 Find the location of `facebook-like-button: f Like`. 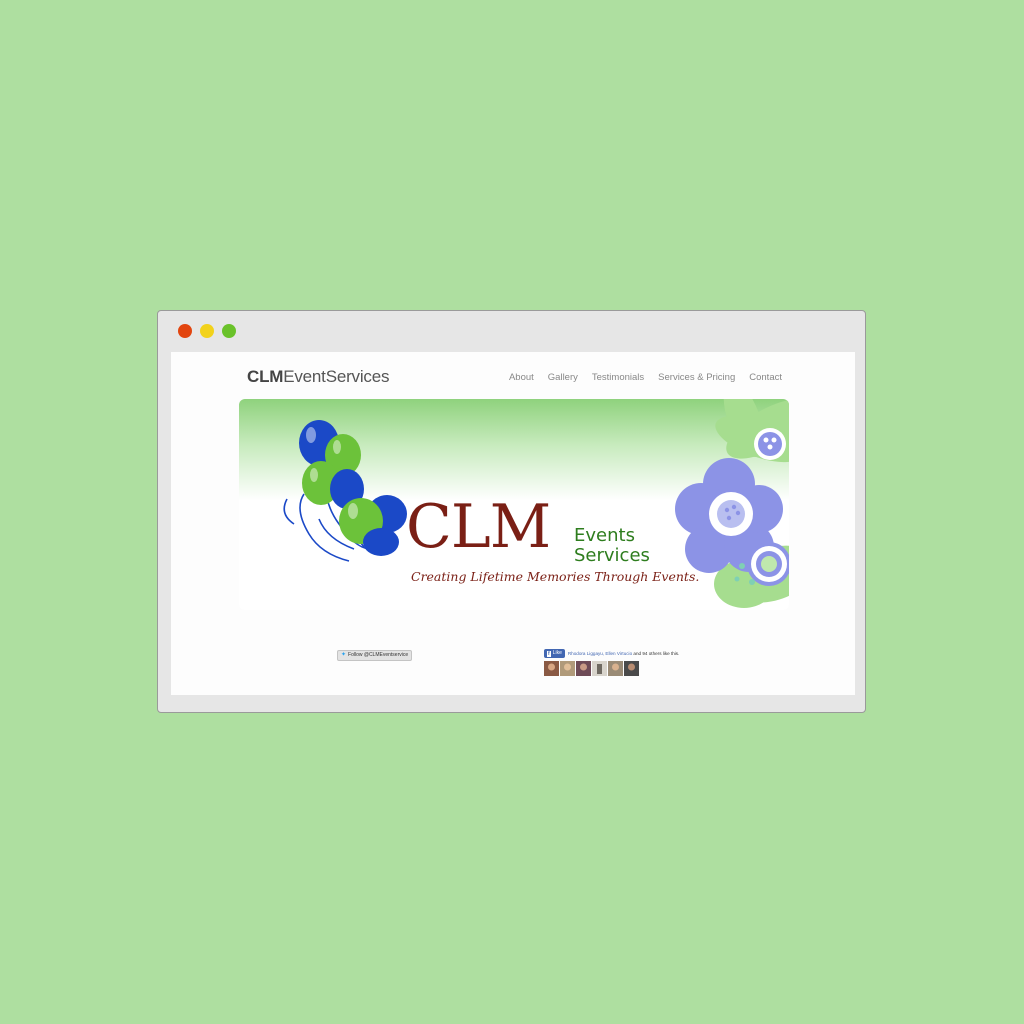

facebook-like-button: f Like is located at coordinates (554, 653).